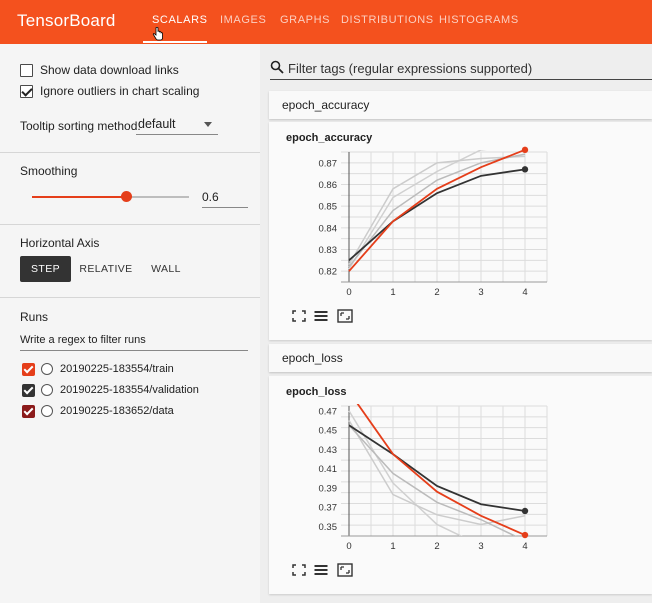 The image size is (652, 603). I want to click on run-item: 20190225-183554/validation, so click(110, 390).